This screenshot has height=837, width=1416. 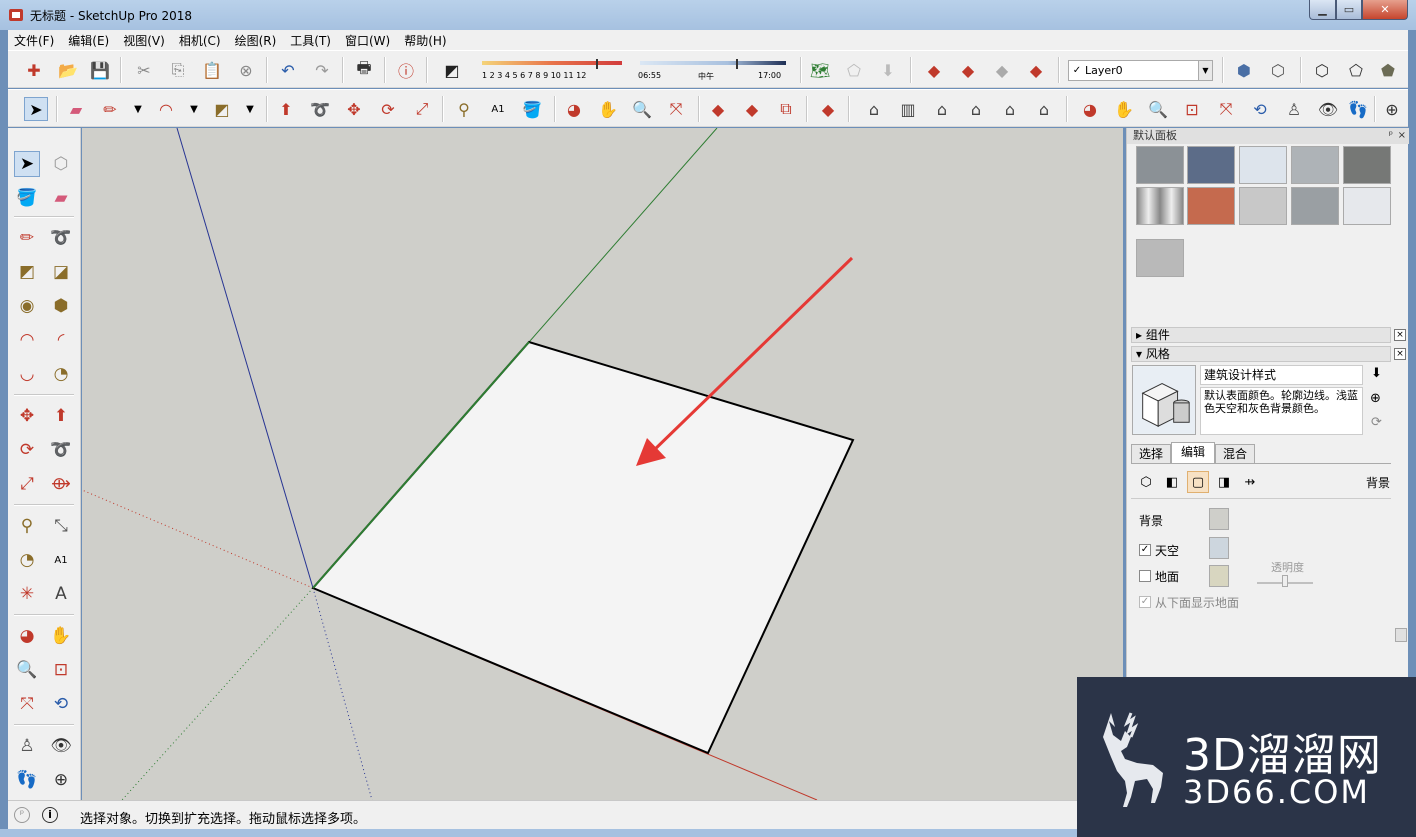 What do you see at coordinates (1268, 335) in the screenshot?
I see `components-section: ▸ 组件 ×` at bounding box center [1268, 335].